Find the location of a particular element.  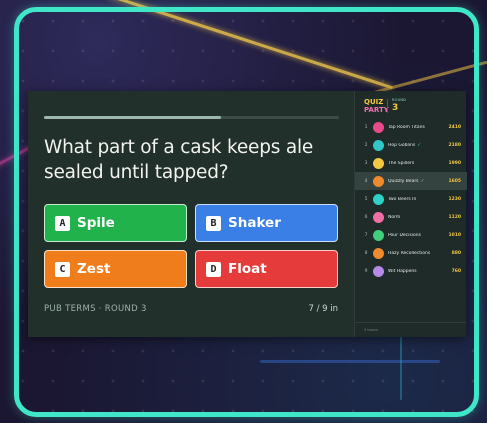

team-score: 1230 is located at coordinates (454, 199).